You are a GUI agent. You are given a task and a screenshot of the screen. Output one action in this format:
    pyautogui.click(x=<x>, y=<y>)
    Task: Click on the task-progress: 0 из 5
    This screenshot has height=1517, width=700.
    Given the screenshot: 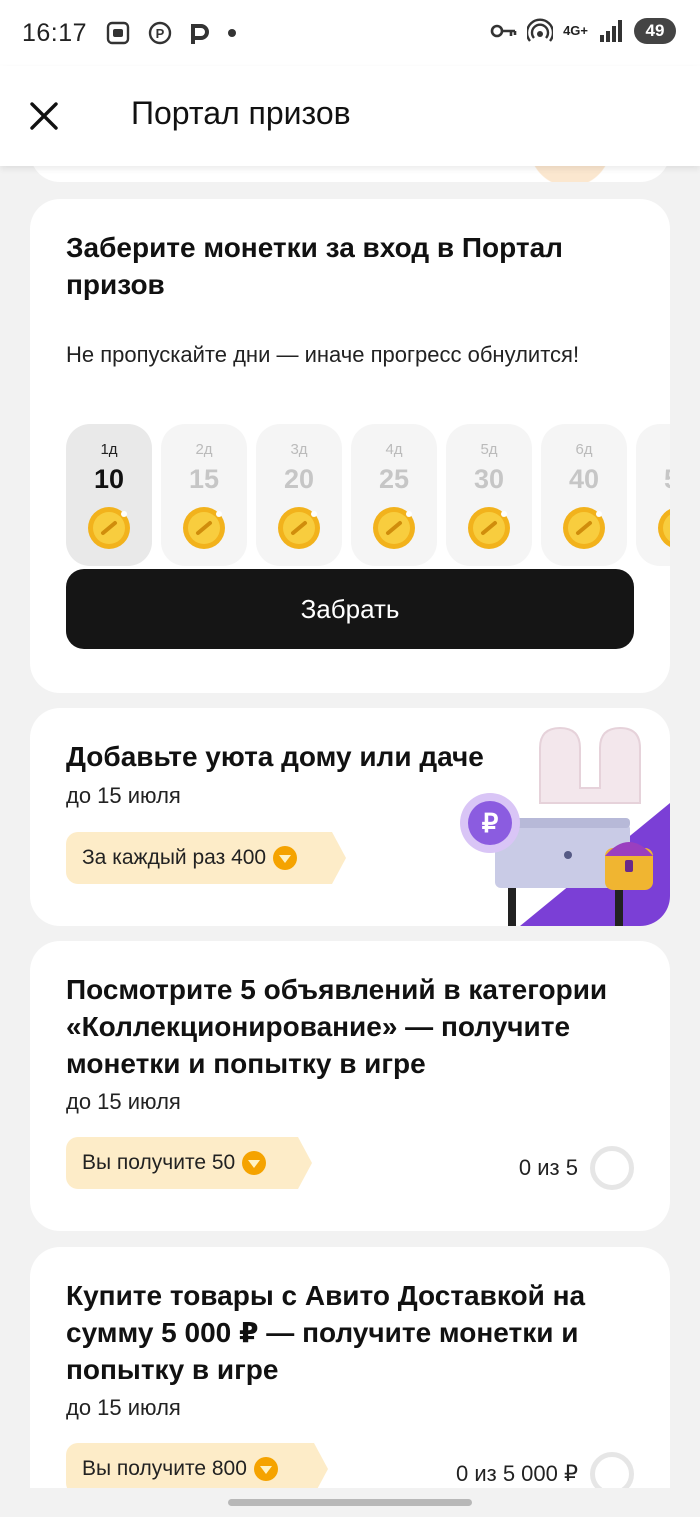 What is the action you would take?
    pyautogui.click(x=576, y=1168)
    